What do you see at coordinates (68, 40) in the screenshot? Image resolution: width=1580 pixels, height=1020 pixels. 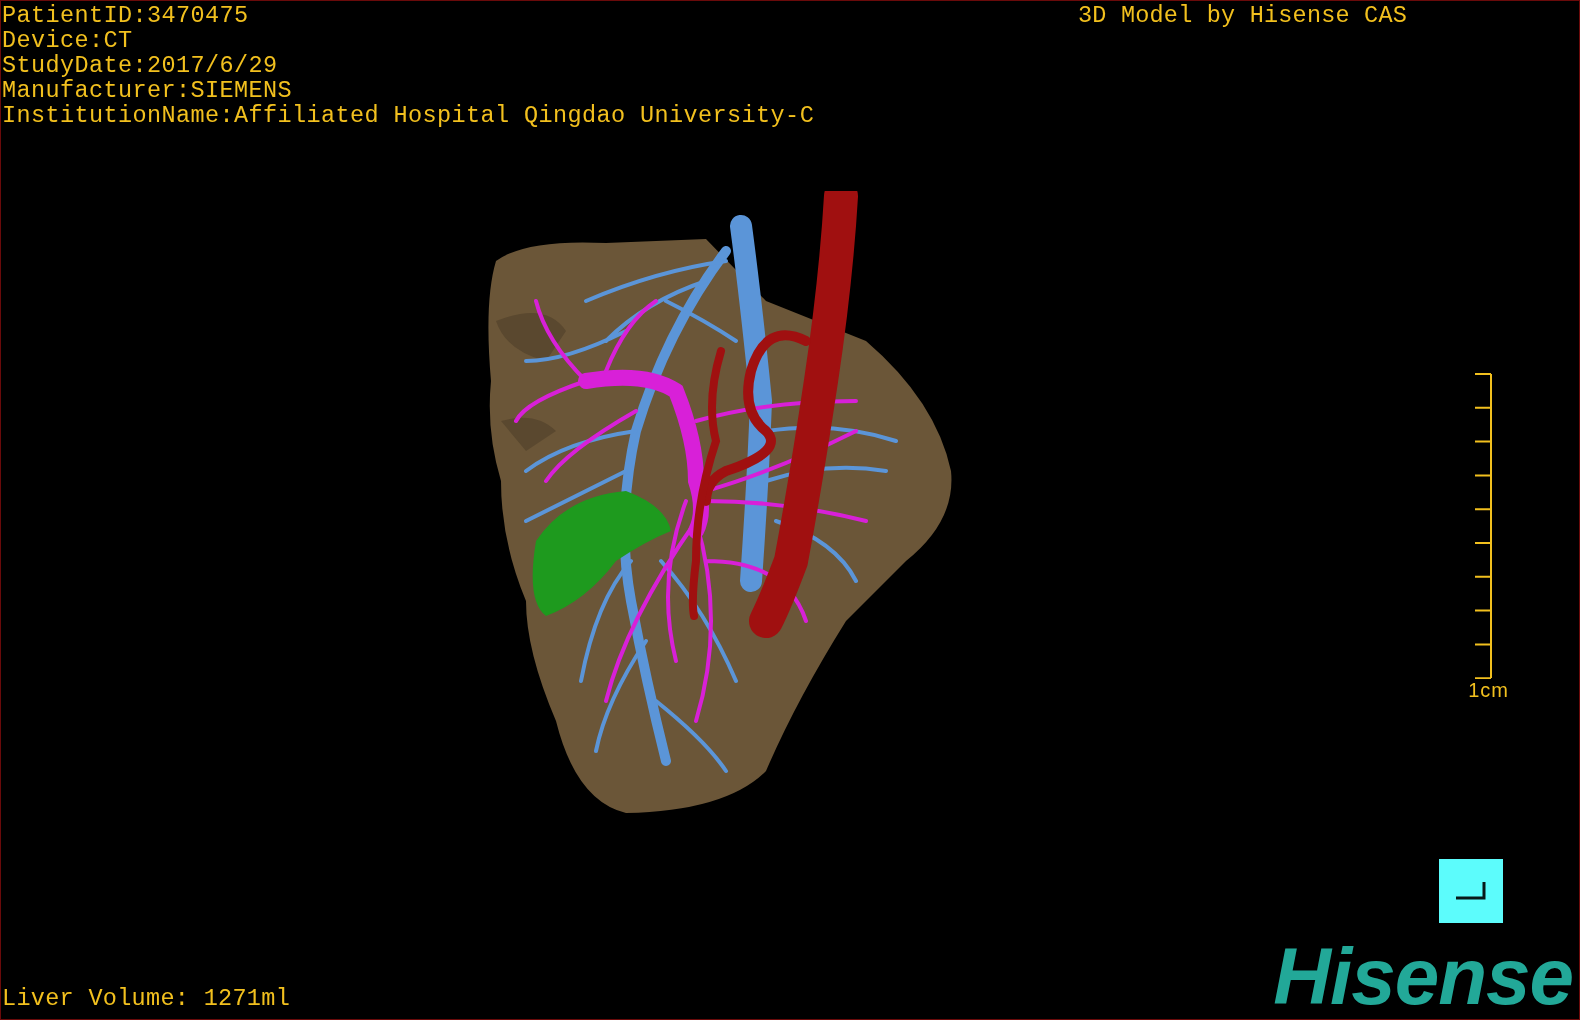 I see `patient-info-line: Device:CT` at bounding box center [68, 40].